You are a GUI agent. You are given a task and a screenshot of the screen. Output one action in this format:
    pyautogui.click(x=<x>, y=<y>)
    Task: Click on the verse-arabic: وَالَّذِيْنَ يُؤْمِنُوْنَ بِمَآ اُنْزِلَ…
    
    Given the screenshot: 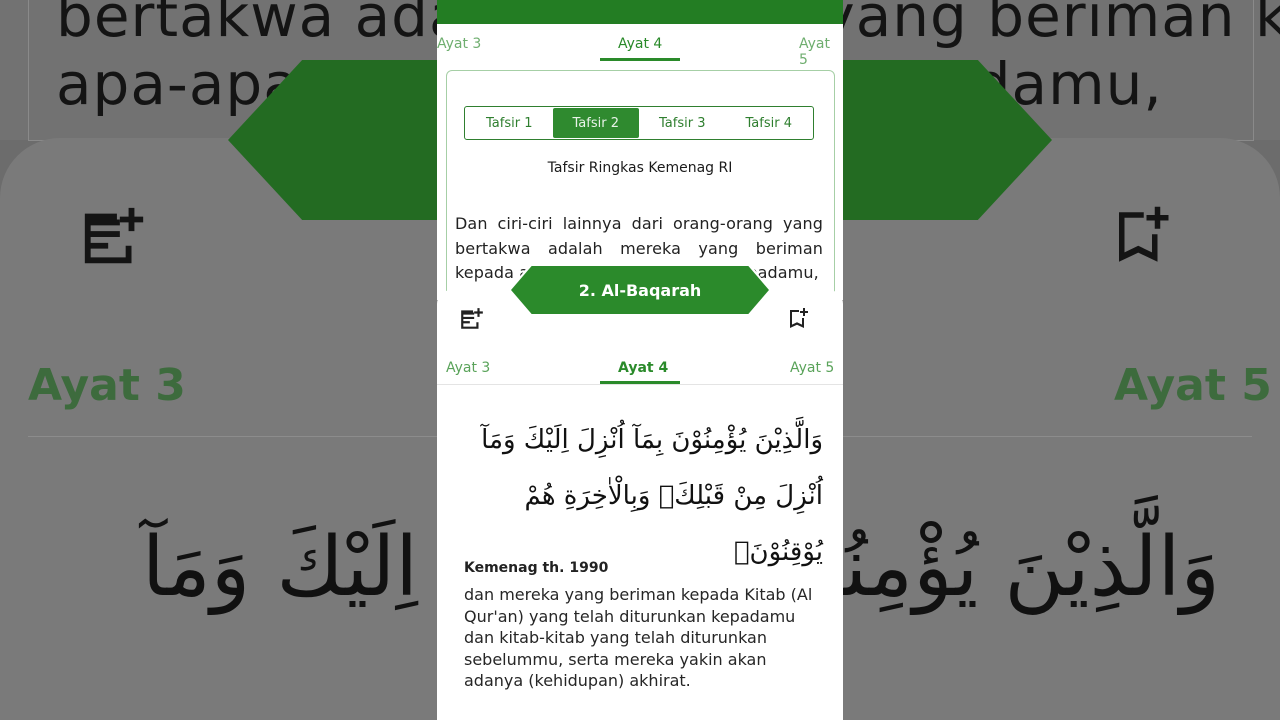 What is the action you would take?
    pyautogui.click(x=645, y=496)
    